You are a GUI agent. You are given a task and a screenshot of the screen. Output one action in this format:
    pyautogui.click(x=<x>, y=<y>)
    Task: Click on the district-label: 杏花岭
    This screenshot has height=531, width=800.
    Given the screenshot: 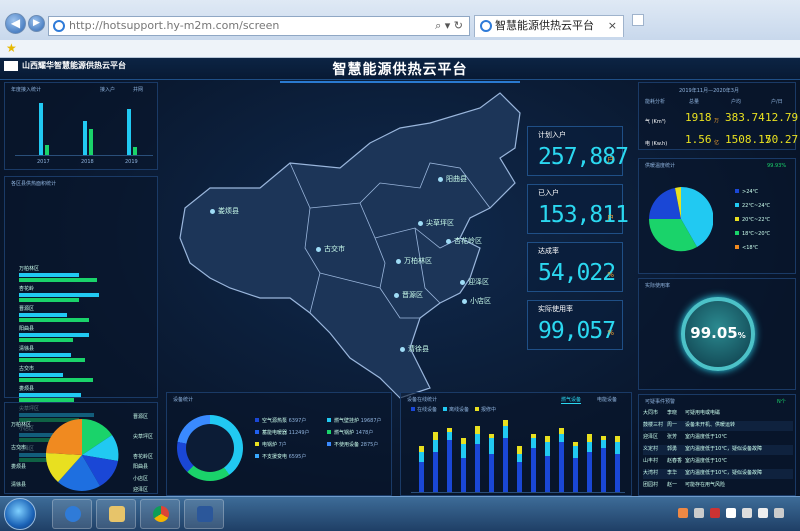 What is the action you would take?
    pyautogui.click(x=27, y=289)
    